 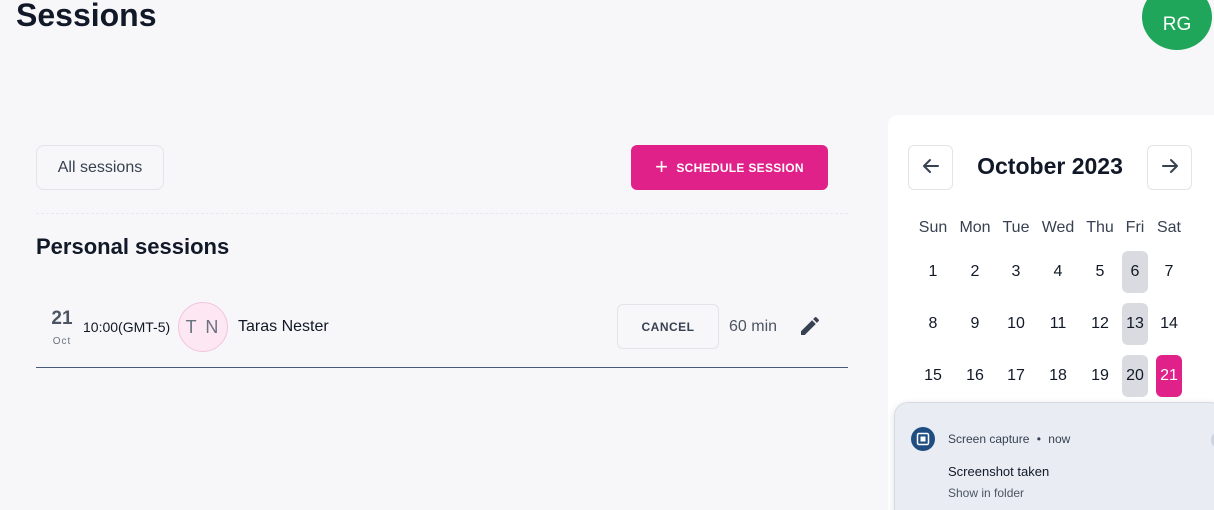 I want to click on calendar-day: 8, so click(x=933, y=324).